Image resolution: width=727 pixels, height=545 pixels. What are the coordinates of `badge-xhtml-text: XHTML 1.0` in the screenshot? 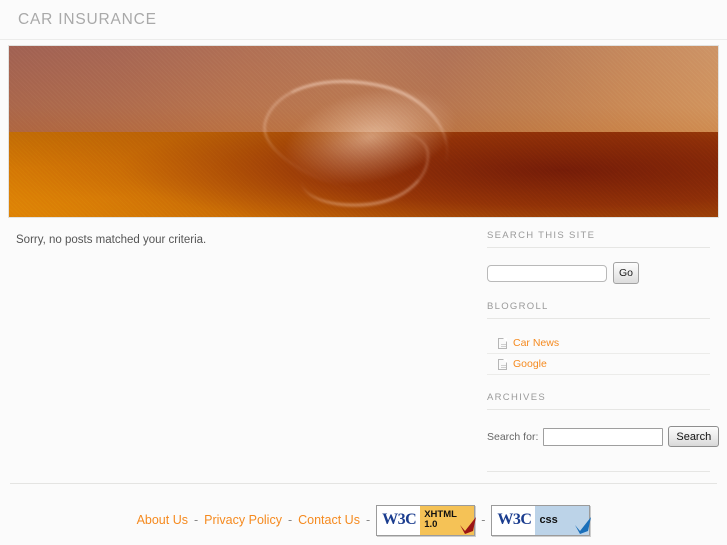 It's located at (440, 519).